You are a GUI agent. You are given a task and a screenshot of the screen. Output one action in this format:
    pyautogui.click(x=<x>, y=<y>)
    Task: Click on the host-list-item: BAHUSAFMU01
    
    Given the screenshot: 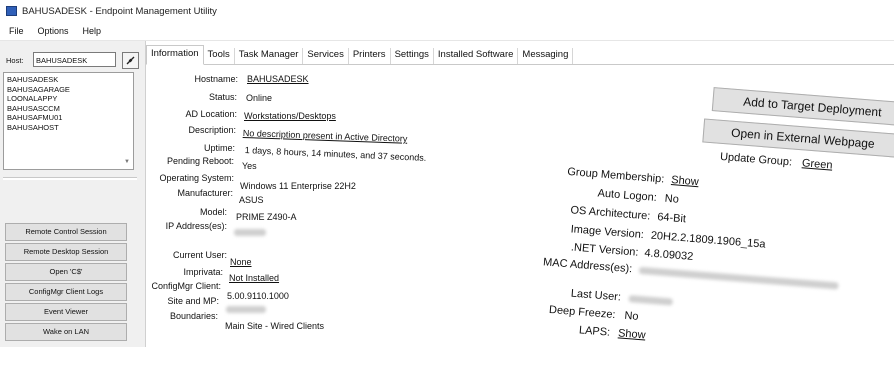 What is the action you would take?
    pyautogui.click(x=68, y=118)
    